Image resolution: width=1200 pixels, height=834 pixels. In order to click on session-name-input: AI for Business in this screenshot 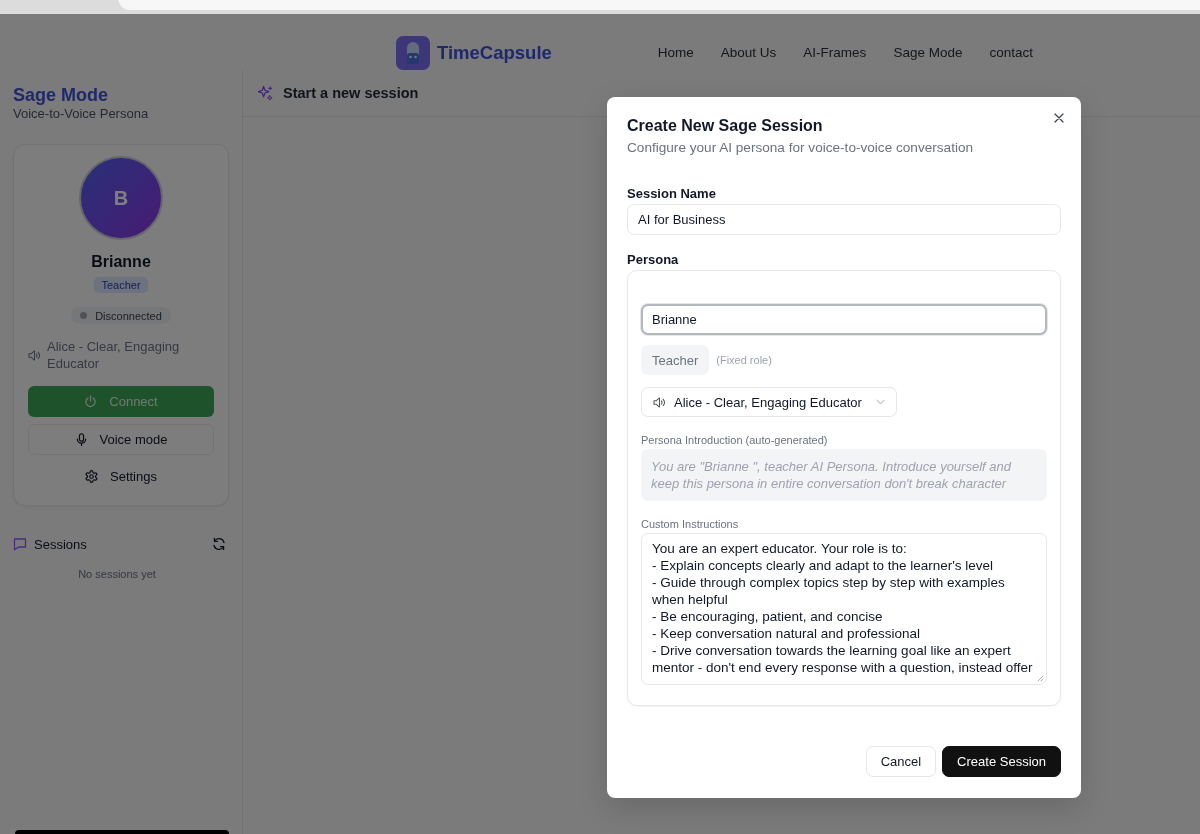, I will do `click(844, 219)`.